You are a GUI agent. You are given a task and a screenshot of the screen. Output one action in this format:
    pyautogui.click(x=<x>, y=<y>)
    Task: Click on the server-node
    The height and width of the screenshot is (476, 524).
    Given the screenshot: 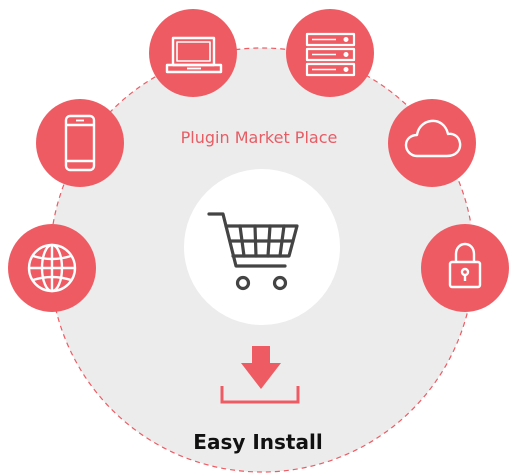 What is the action you would take?
    pyautogui.click(x=330, y=53)
    